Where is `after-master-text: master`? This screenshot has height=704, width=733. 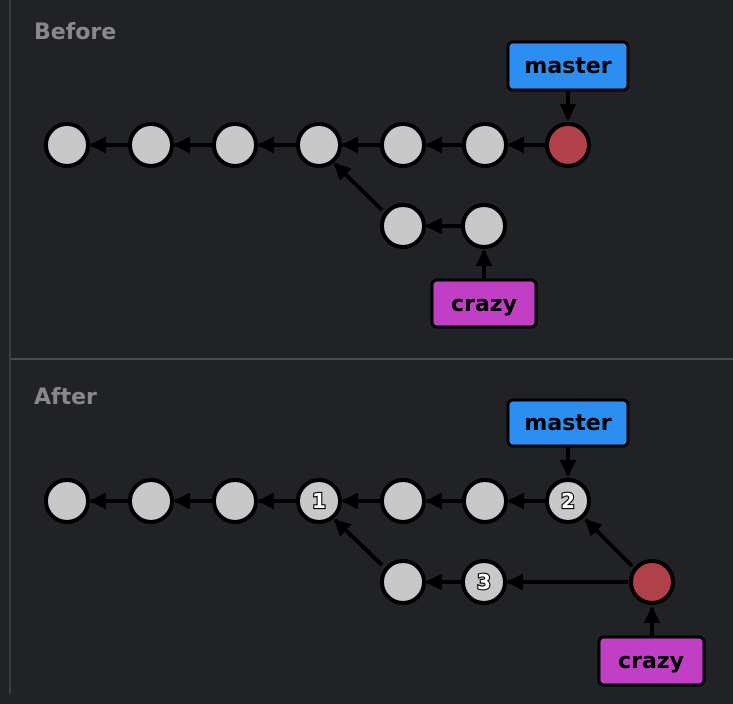
after-master-text: master is located at coordinates (567, 423).